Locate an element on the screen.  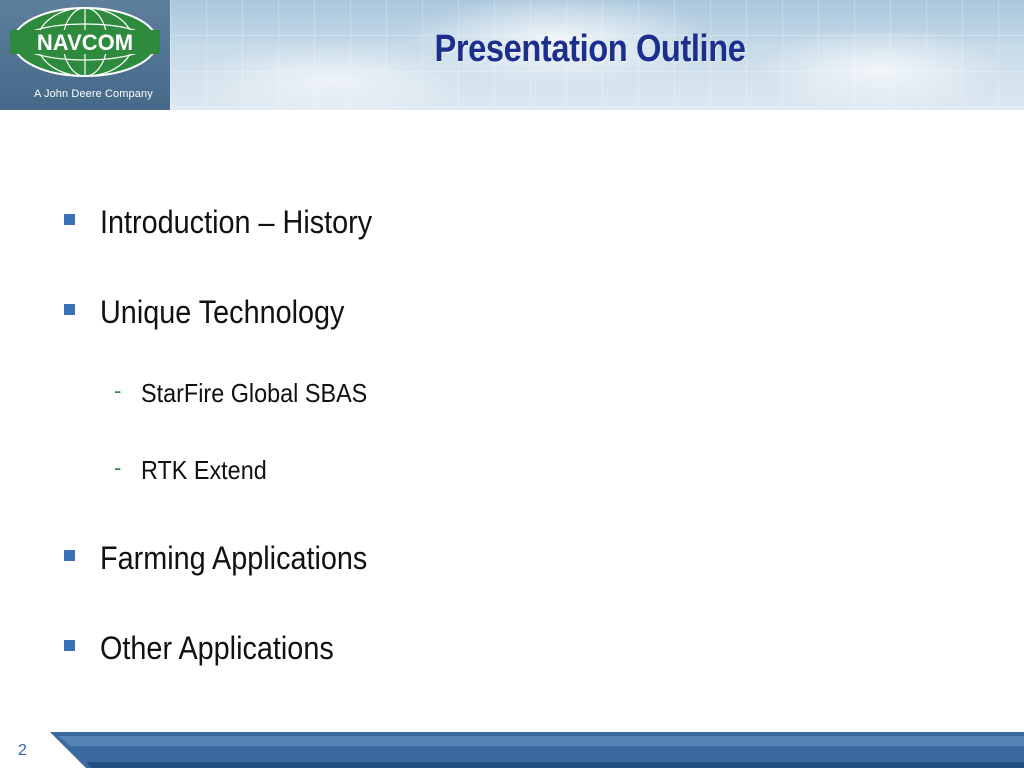
page-number: 2 is located at coordinates (22, 750).